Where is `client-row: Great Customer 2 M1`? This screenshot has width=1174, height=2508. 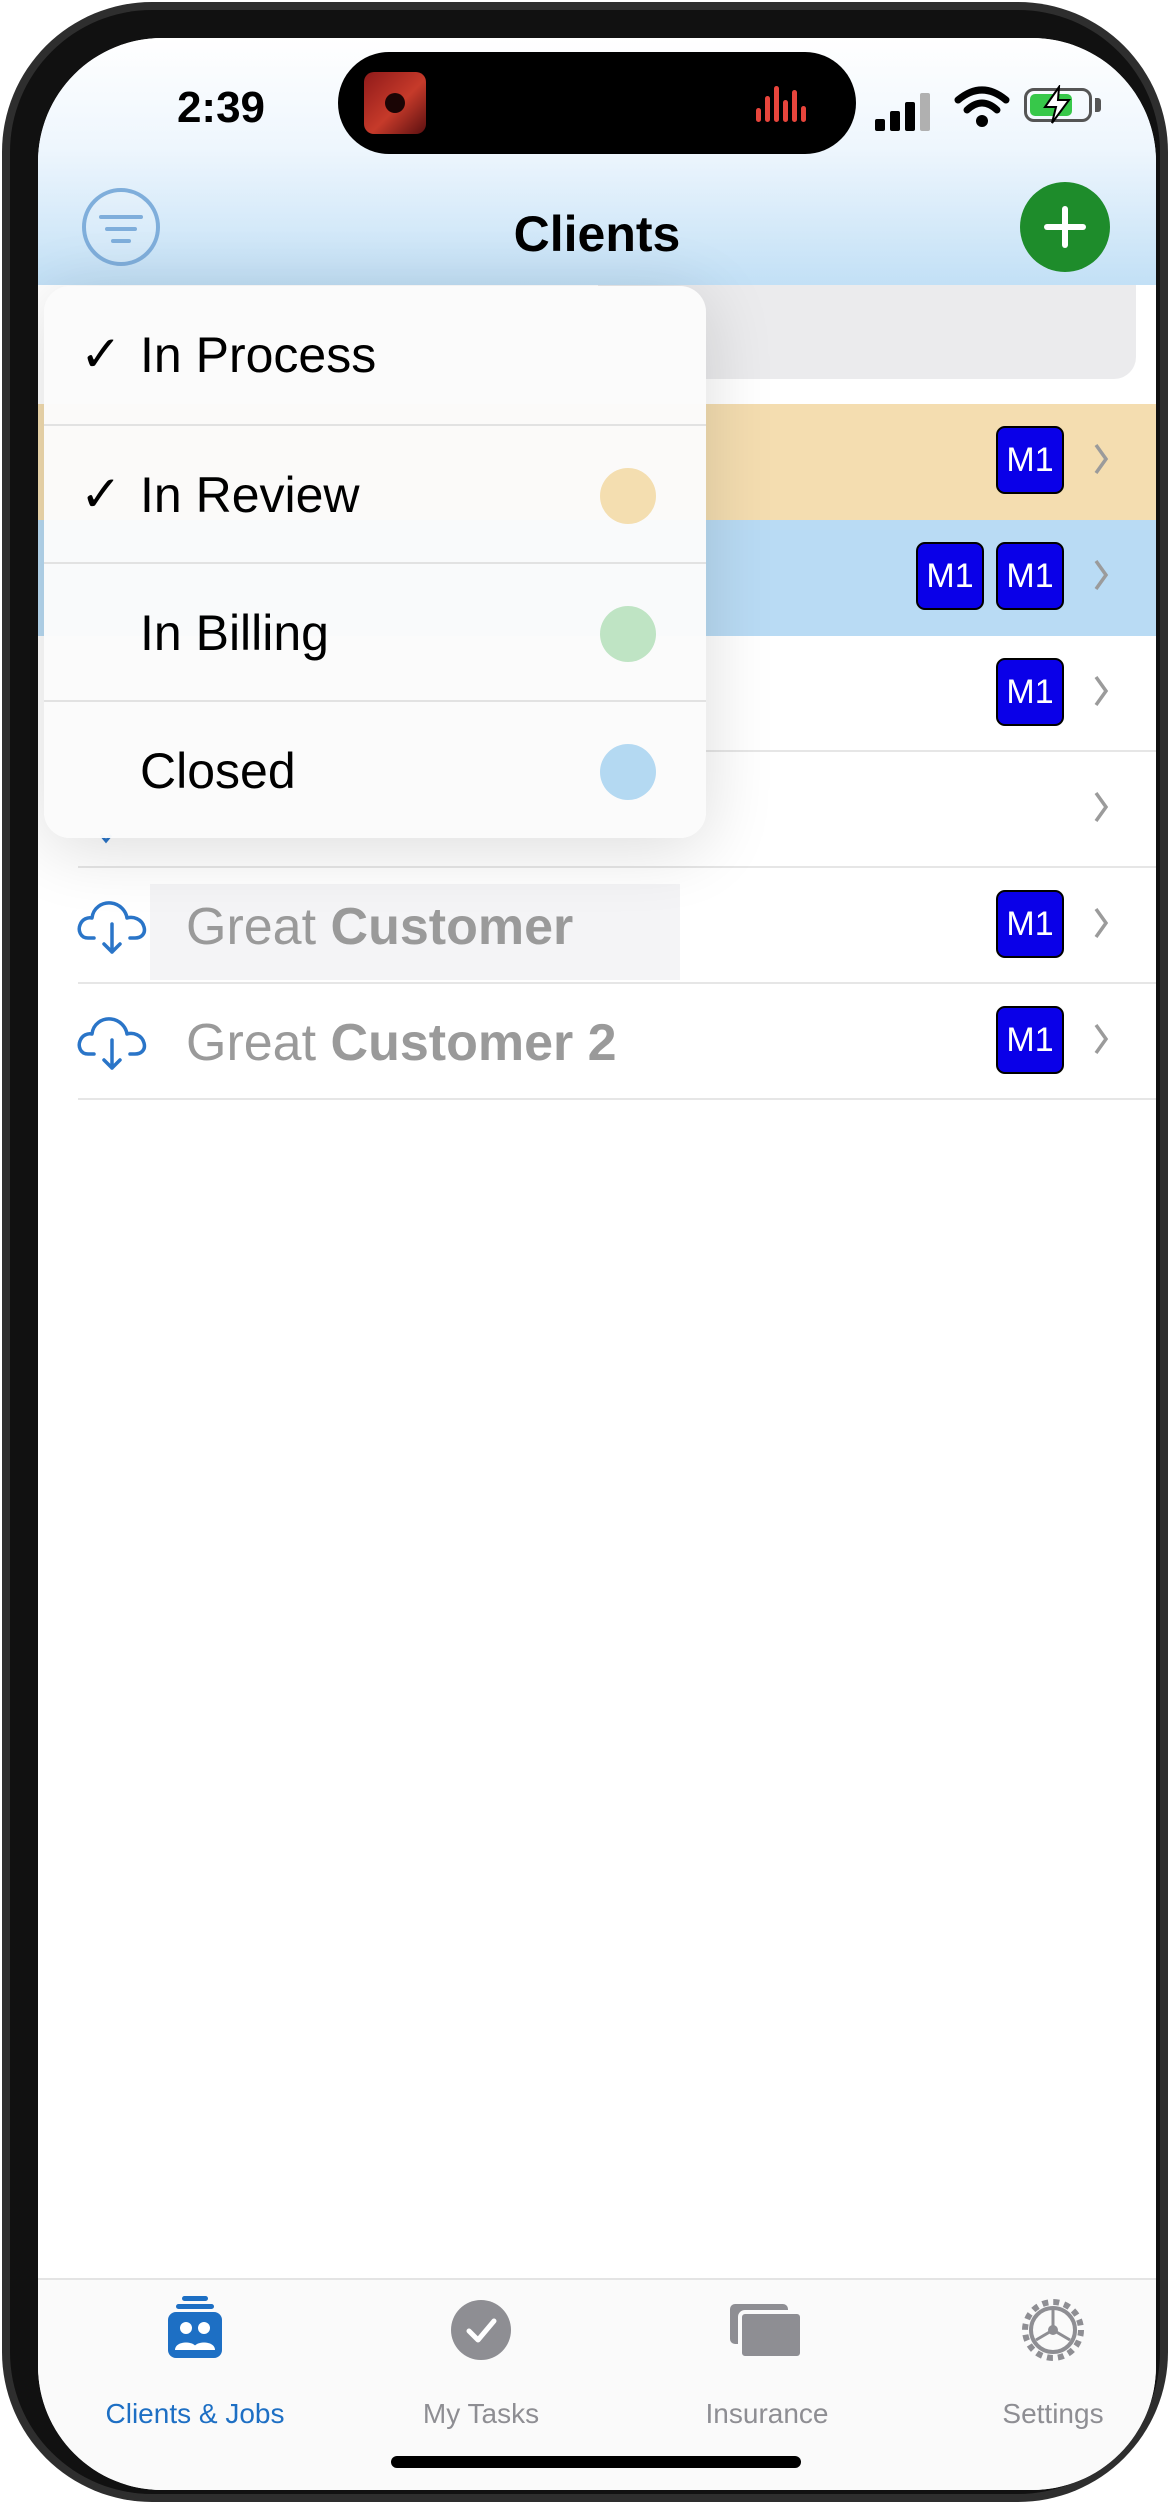
client-row: Great Customer 2 M1 is located at coordinates (597, 1042).